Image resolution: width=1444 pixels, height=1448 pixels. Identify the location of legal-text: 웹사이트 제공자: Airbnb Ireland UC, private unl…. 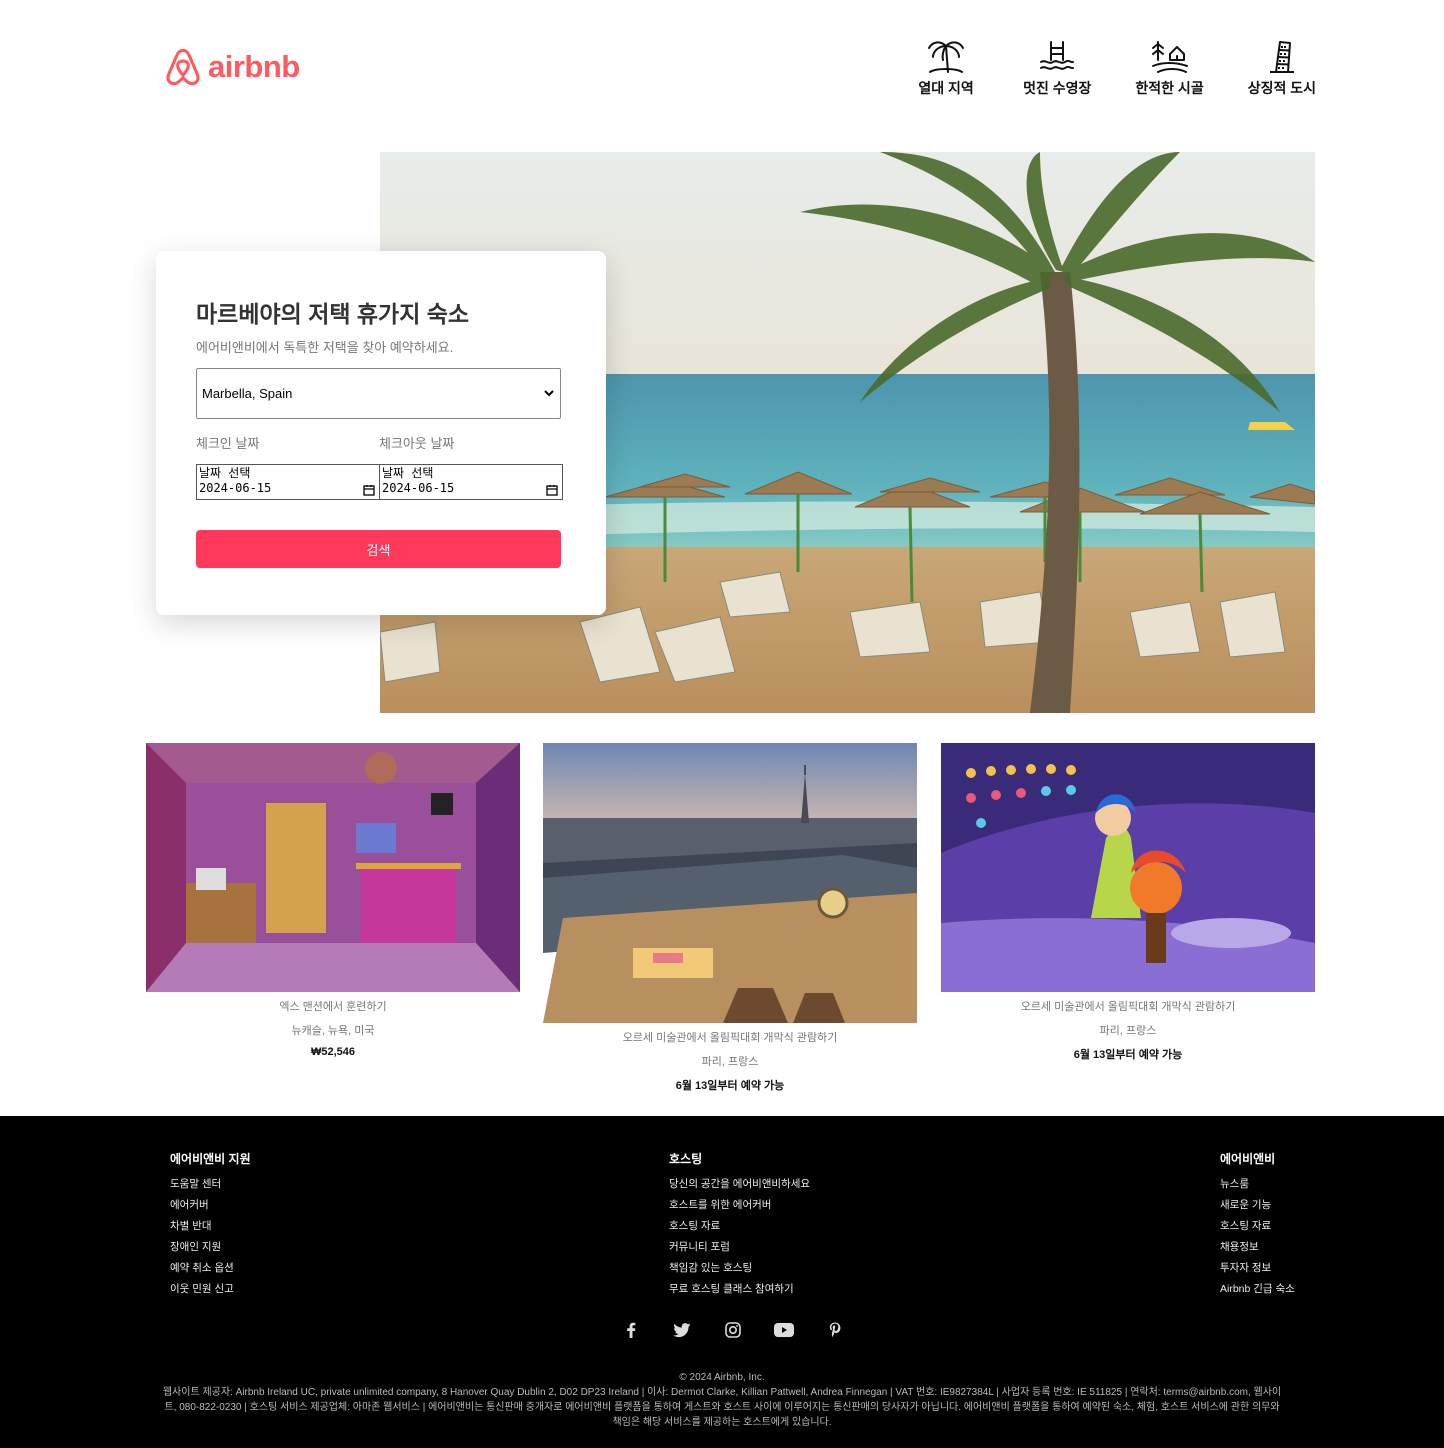
(722, 1407).